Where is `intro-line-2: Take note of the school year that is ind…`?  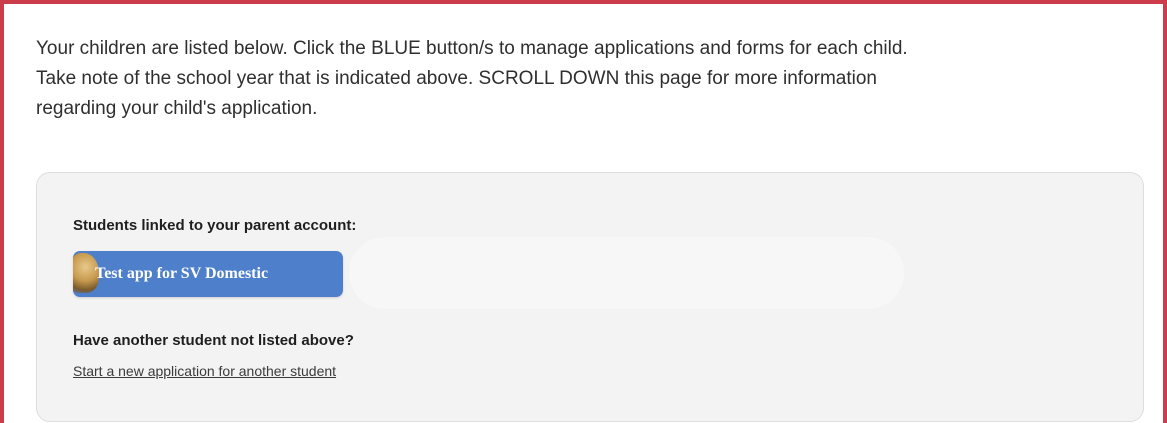 intro-line-2: Take note of the school year that is ind… is located at coordinates (456, 78).